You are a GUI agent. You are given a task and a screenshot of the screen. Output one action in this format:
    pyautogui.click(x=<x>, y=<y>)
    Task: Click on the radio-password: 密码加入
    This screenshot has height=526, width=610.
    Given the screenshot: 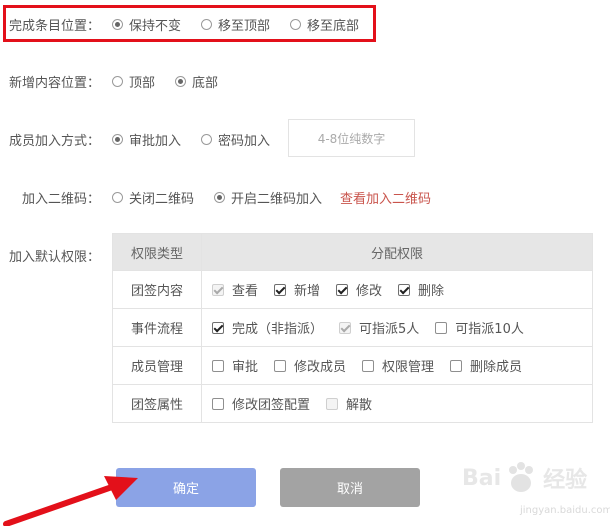 What is the action you would take?
    pyautogui.click(x=235, y=139)
    